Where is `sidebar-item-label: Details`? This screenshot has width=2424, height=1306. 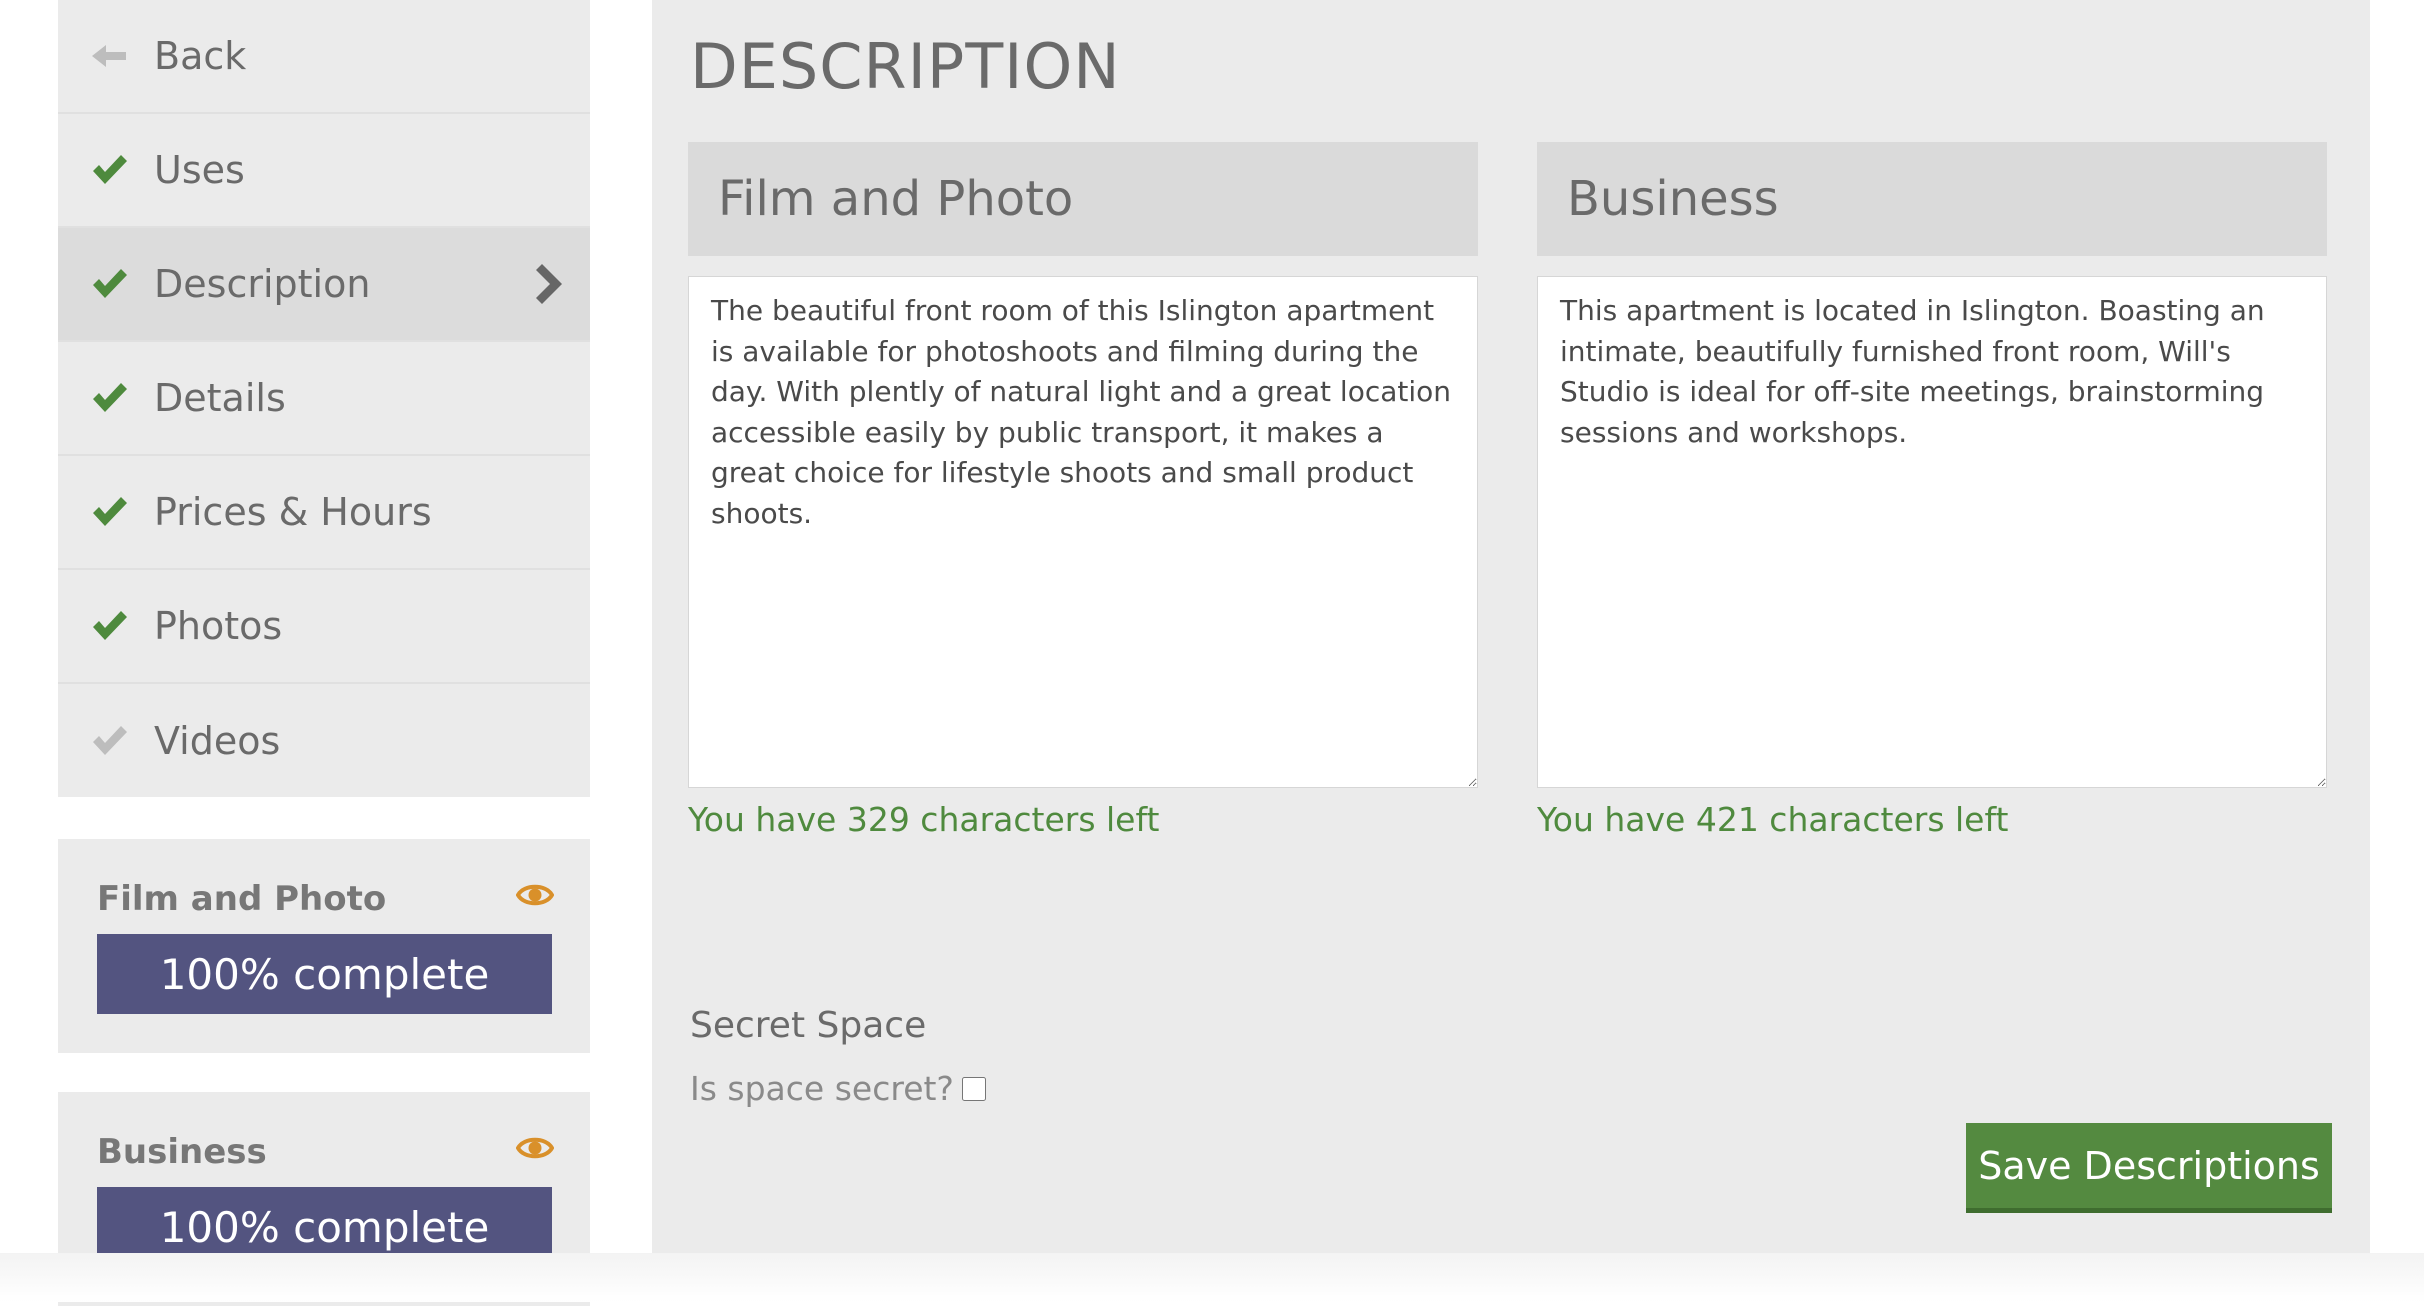
sidebar-item-label: Details is located at coordinates (220, 398).